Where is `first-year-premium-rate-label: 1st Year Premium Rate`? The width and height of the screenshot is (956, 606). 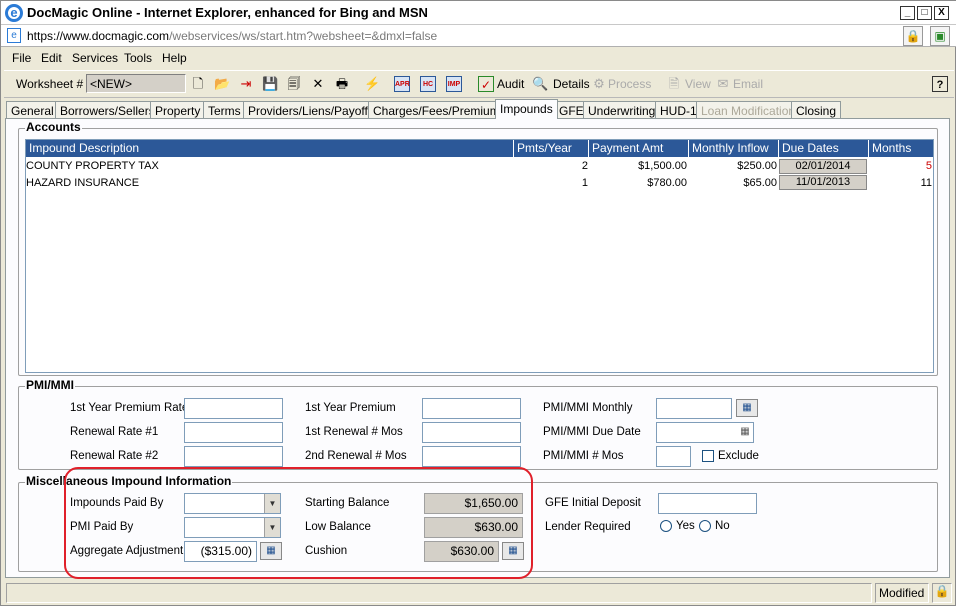 first-year-premium-rate-label: 1st Year Premium Rate is located at coordinates (129, 408).